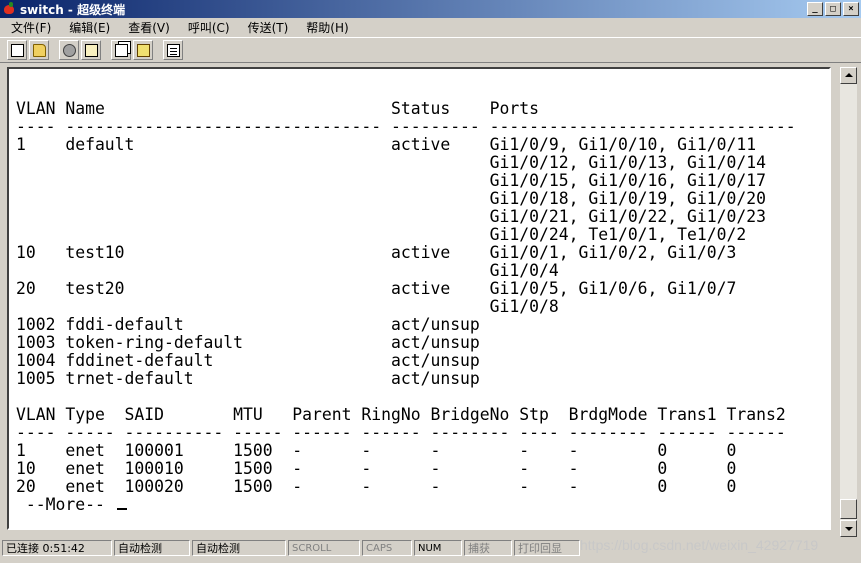  I want to click on terminal-line: Gi1/0/12, Gi1/0/13, Gi1/0/14, so click(391, 162).